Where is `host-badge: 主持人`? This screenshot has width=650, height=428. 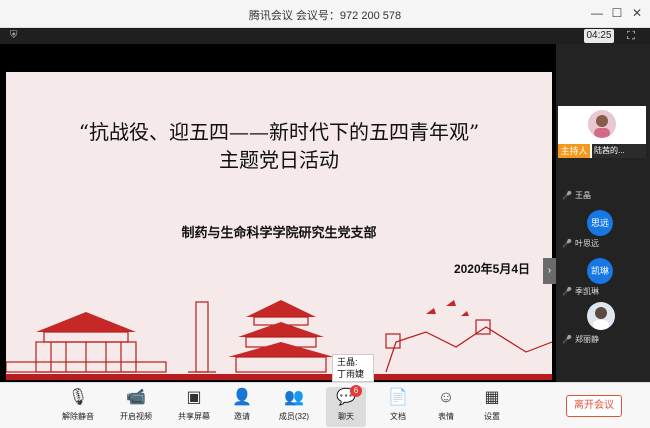
host-badge: 主持人 is located at coordinates (574, 151).